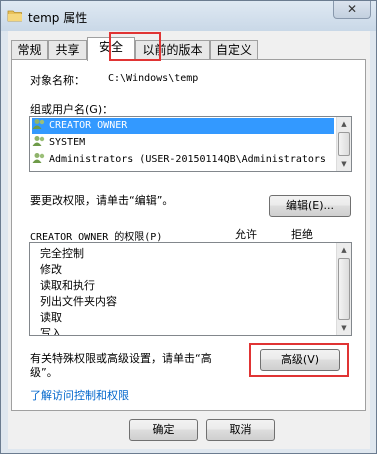 This screenshot has height=454, width=377. I want to click on permission-row: 读取, so click(51, 317).